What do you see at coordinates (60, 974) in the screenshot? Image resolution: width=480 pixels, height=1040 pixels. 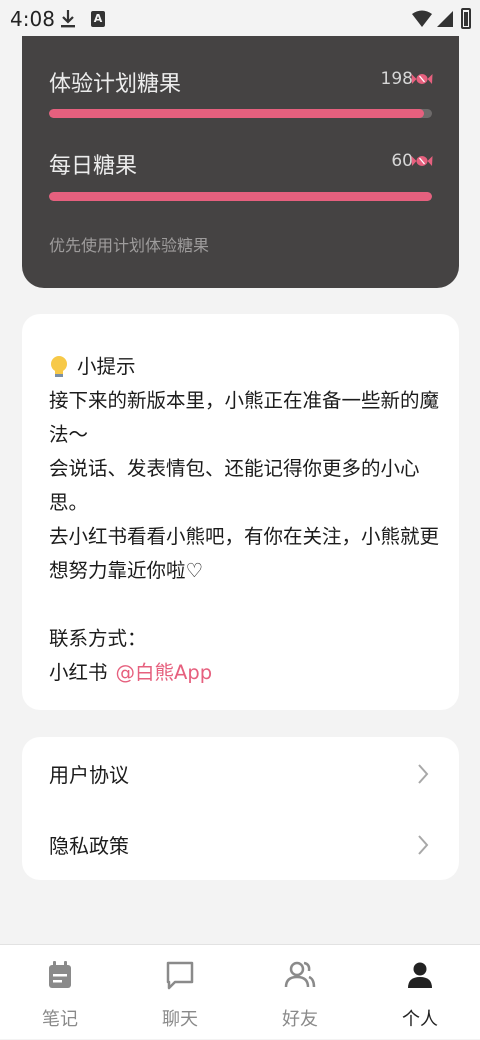 I see `calendar-note-icon` at bounding box center [60, 974].